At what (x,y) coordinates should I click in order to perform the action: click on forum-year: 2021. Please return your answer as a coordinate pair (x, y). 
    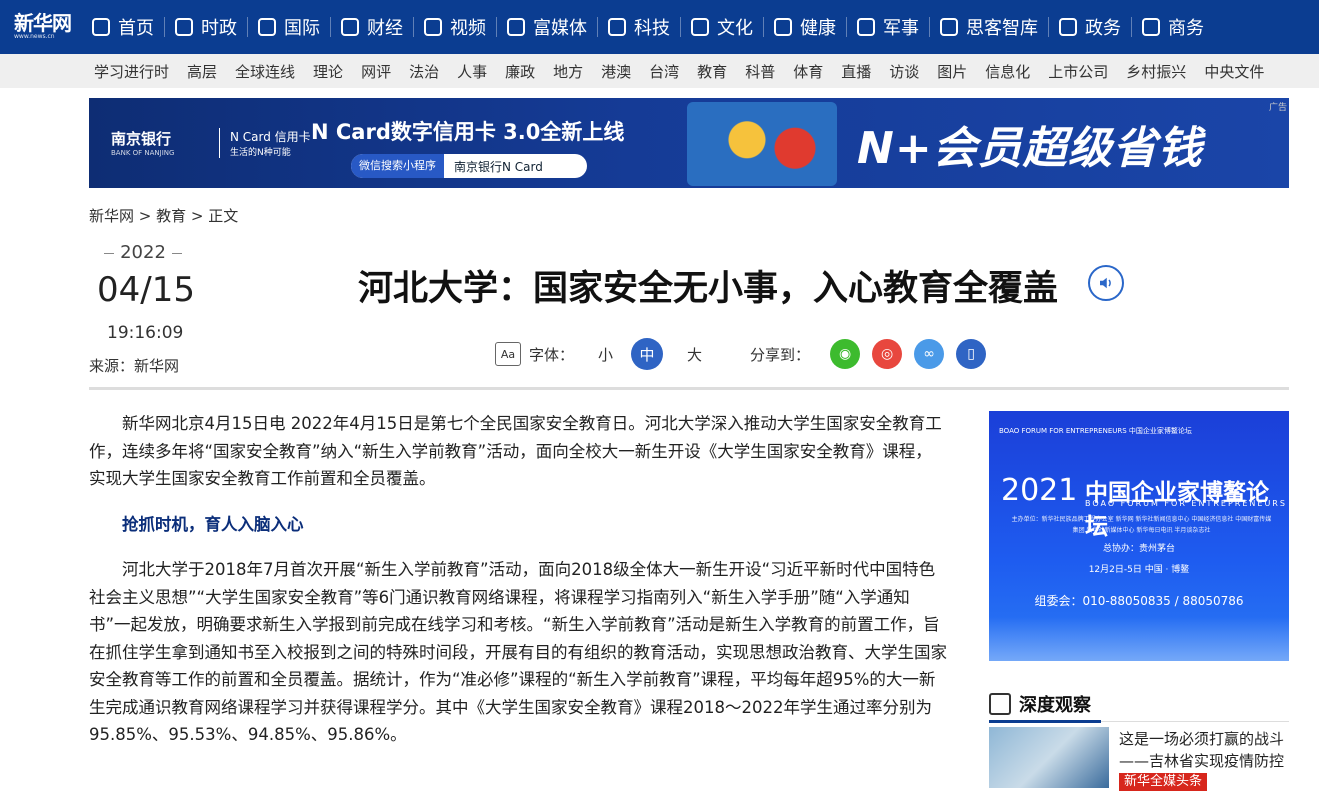
    Looking at the image, I should click on (1039, 490).